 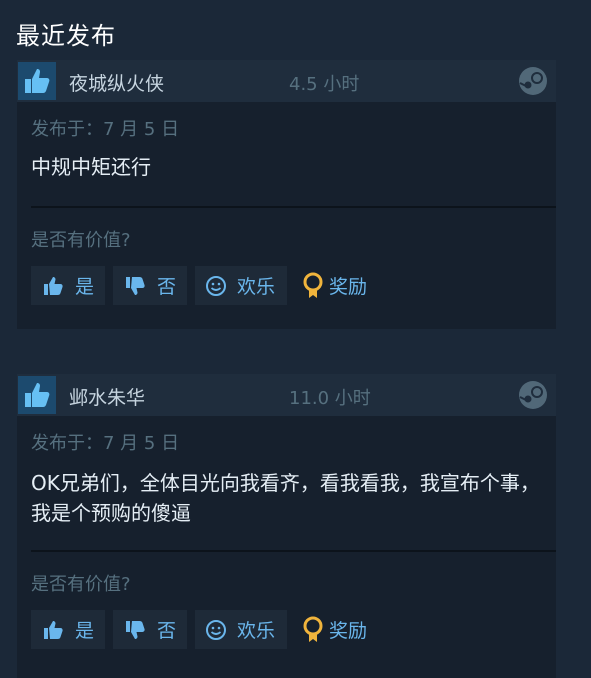 What do you see at coordinates (116, 82) in the screenshot?
I see `review-author: 夜城纵火侠` at bounding box center [116, 82].